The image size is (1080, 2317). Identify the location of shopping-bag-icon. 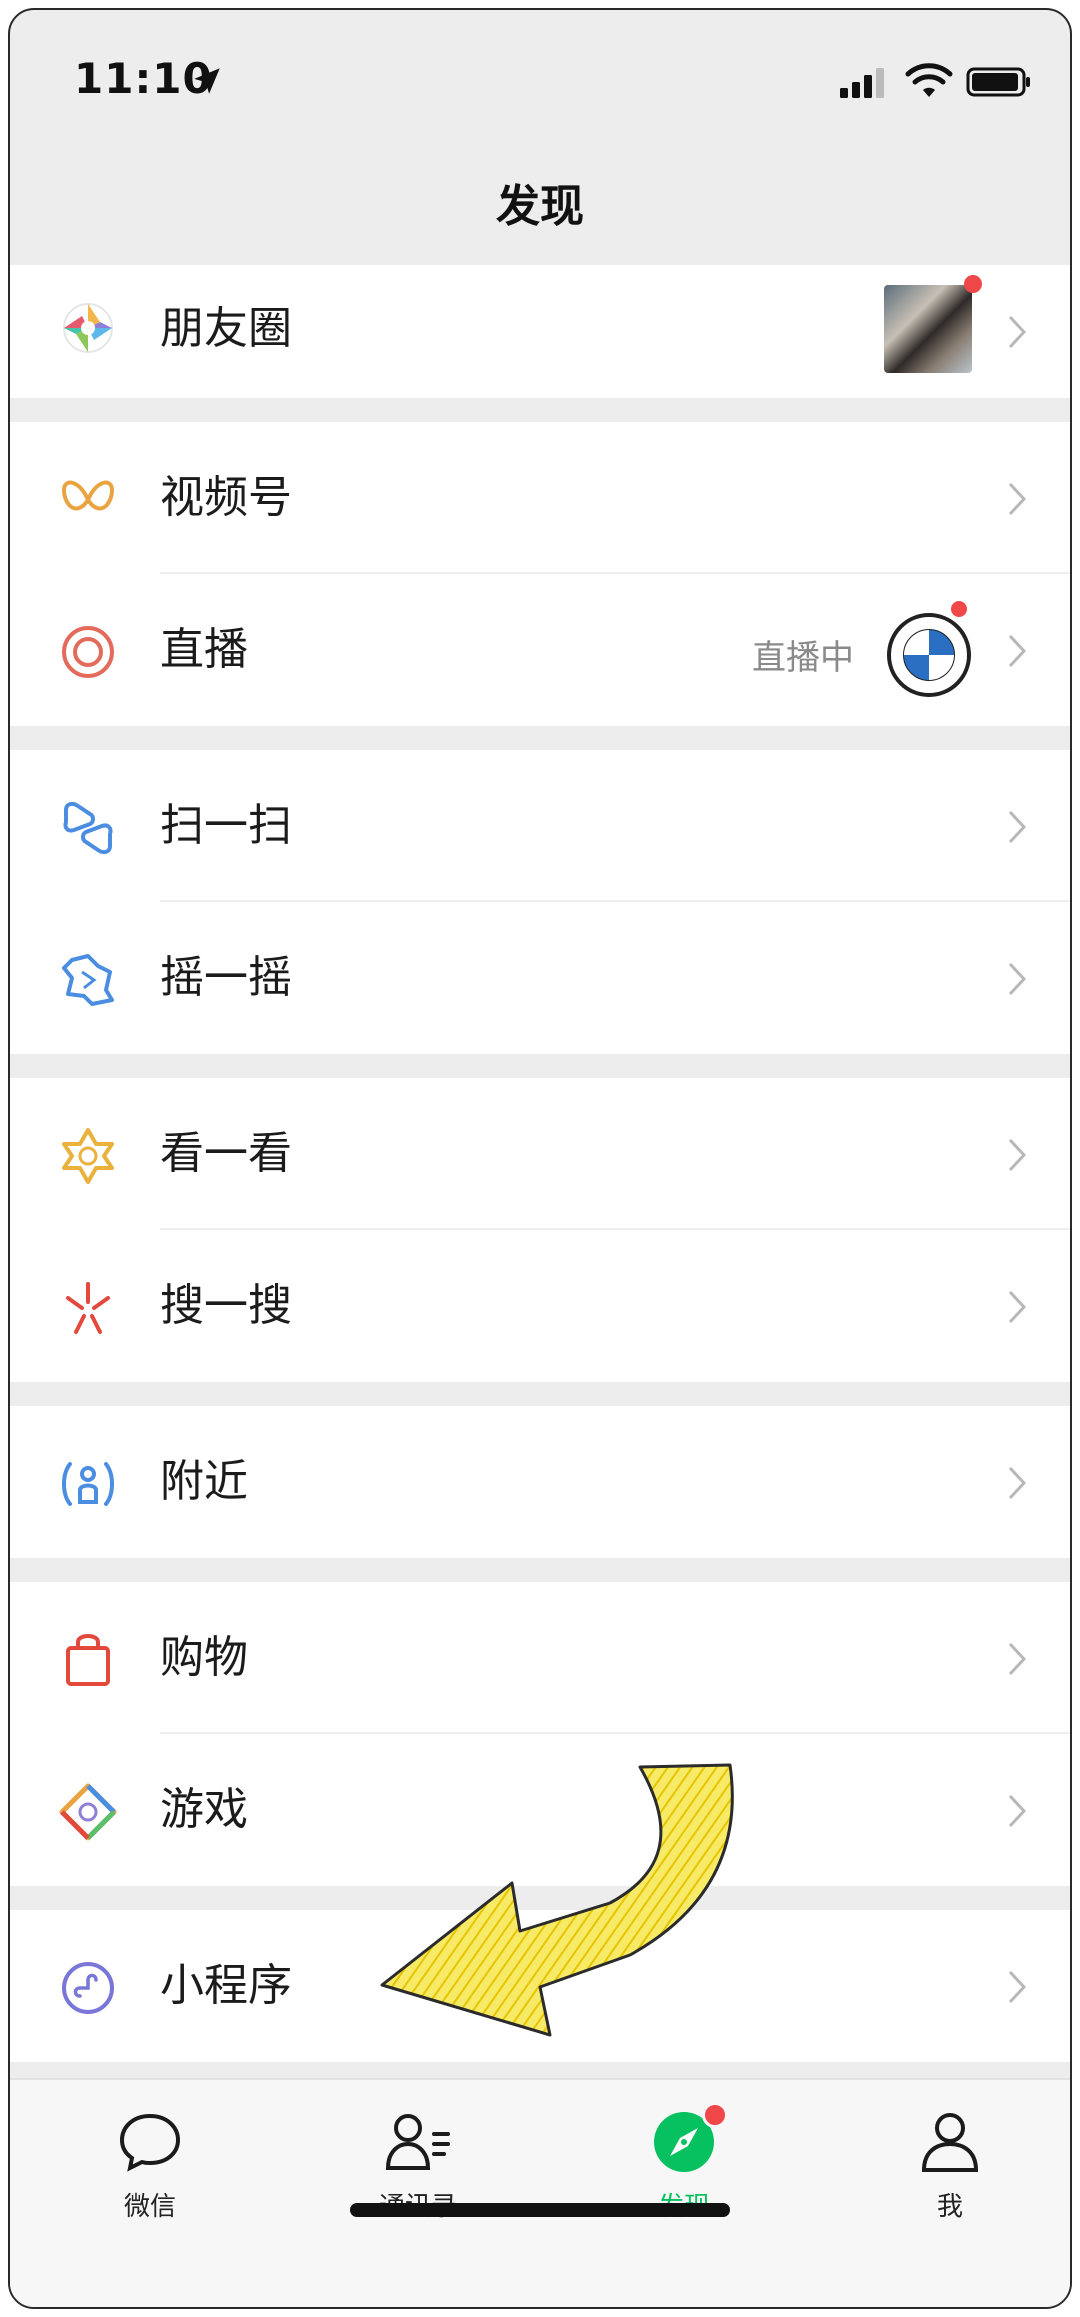
(88, 1660).